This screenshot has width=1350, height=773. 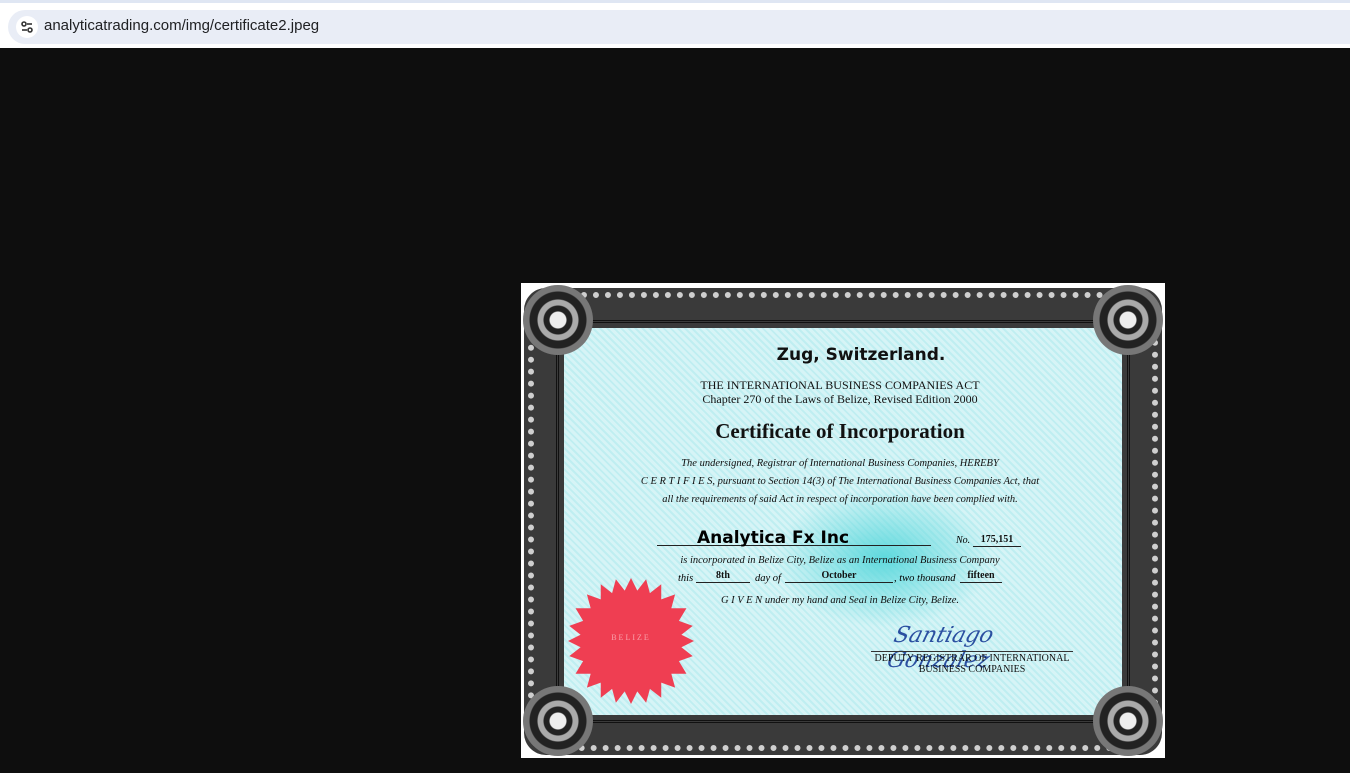 What do you see at coordinates (981, 575) in the screenshot?
I see `year-value: fifteen` at bounding box center [981, 575].